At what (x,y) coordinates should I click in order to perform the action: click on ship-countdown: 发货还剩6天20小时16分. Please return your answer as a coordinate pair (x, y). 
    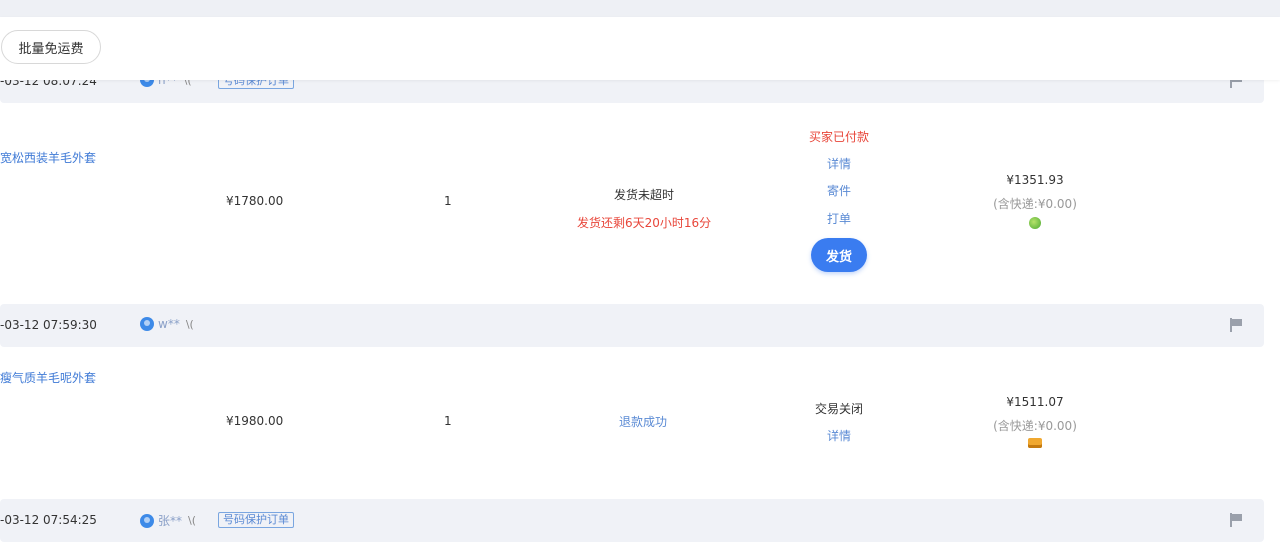
    Looking at the image, I should click on (644, 223).